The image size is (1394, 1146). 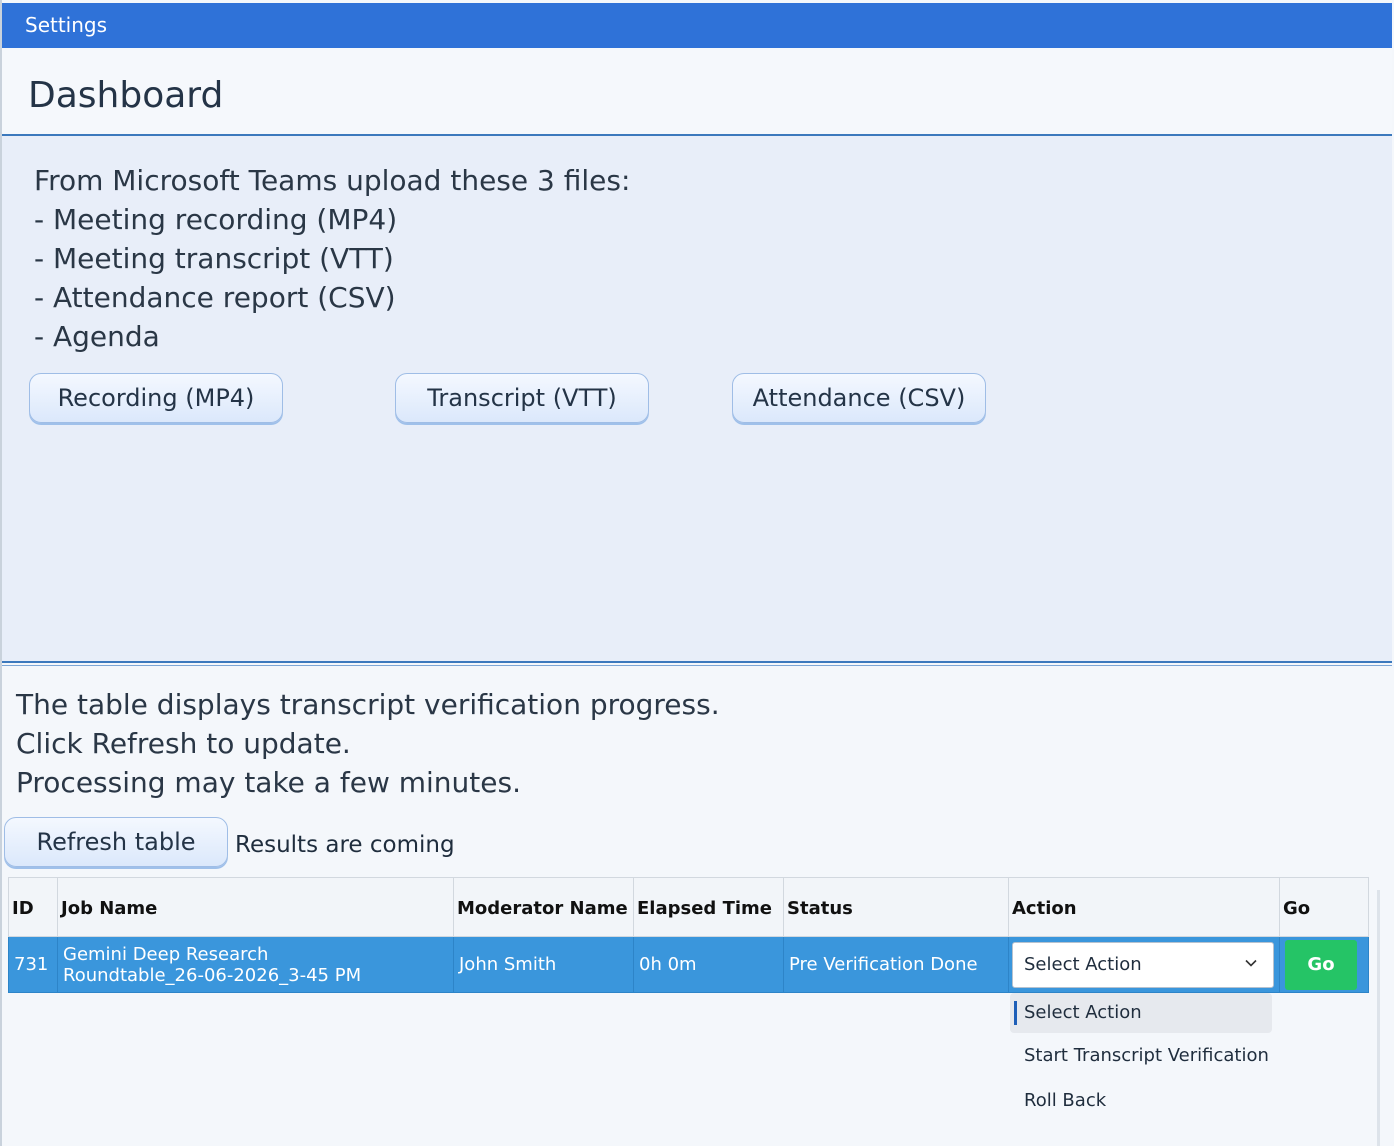 I want to click on column-header-id: ID, so click(x=33, y=907).